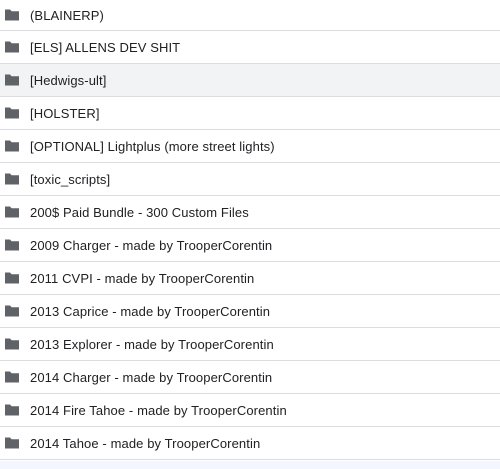  What do you see at coordinates (250, 212) in the screenshot?
I see `folder-row: 200$ Paid Bundle - 300 Custom Files` at bounding box center [250, 212].